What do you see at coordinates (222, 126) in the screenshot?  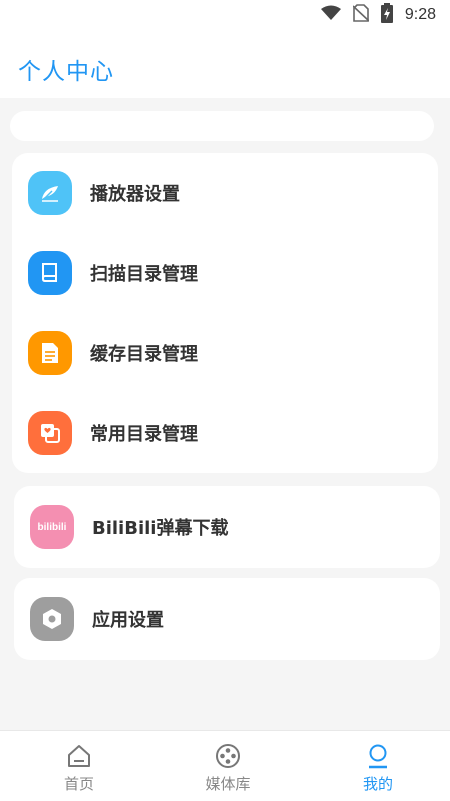 I see `empty-card` at bounding box center [222, 126].